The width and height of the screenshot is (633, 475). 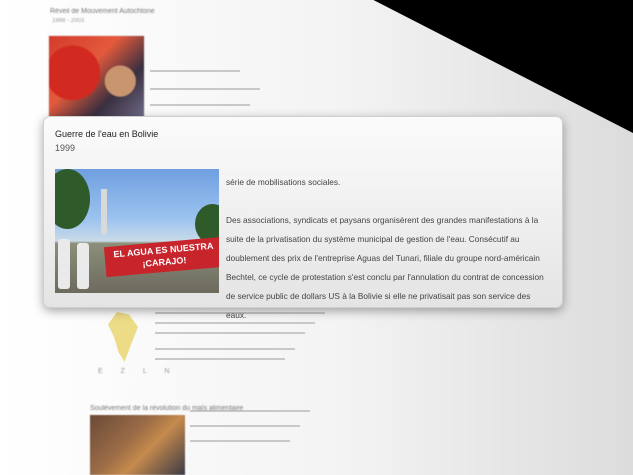 I want to click on photo-tower, so click(x=104, y=211).